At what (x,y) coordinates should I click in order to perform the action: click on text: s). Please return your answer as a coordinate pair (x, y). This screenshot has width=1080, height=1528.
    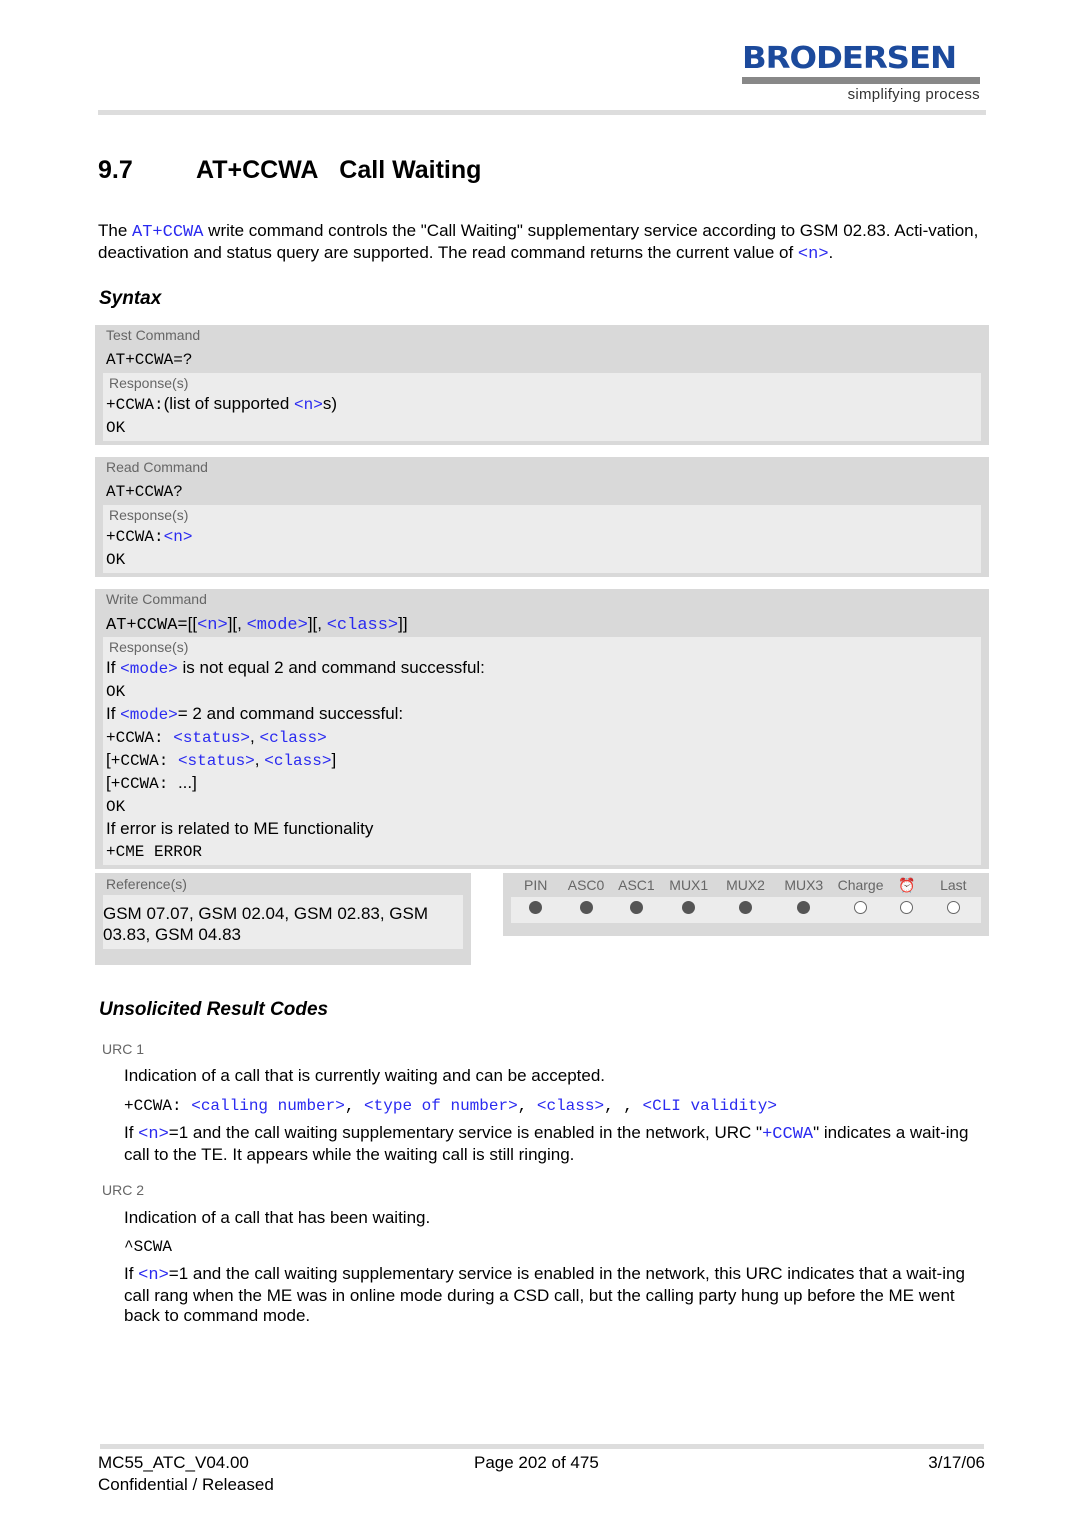
    Looking at the image, I should click on (329, 403).